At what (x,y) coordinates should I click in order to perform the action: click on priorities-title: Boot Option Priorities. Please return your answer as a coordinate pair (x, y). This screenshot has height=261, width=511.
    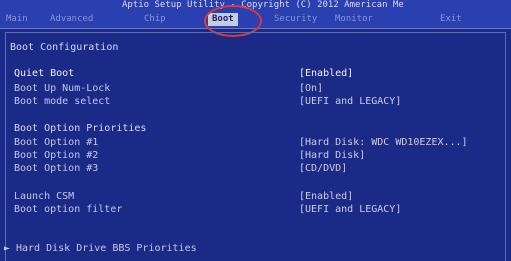
    Looking at the image, I should click on (80, 128).